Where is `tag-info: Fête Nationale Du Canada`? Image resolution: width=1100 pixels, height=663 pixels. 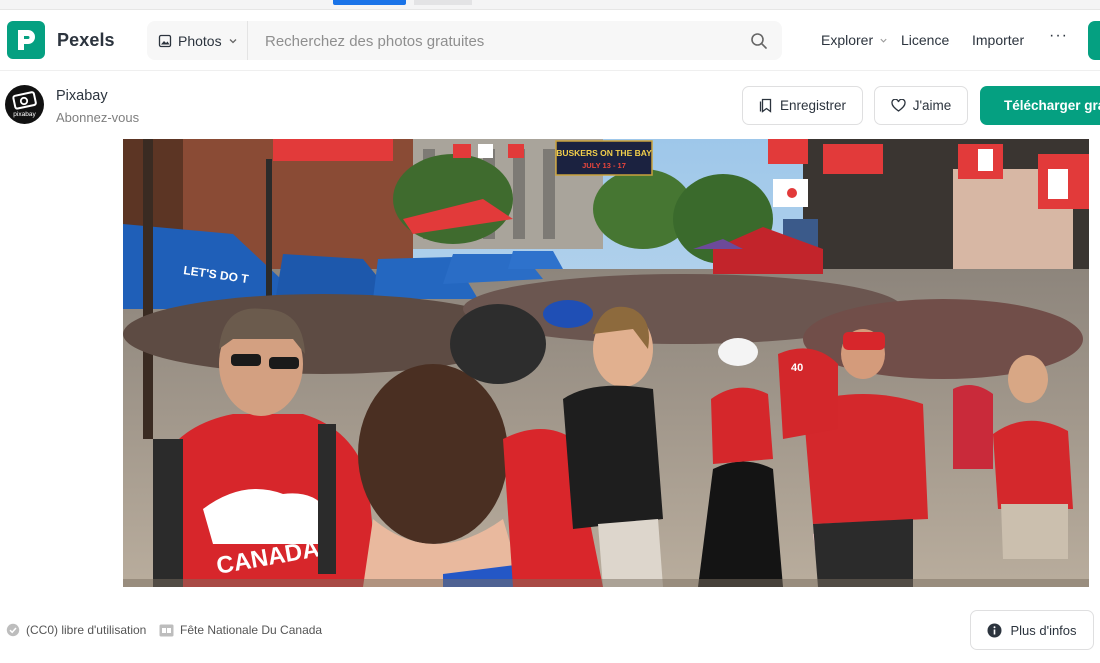
tag-info: Fête Nationale Du Canada is located at coordinates (240, 630).